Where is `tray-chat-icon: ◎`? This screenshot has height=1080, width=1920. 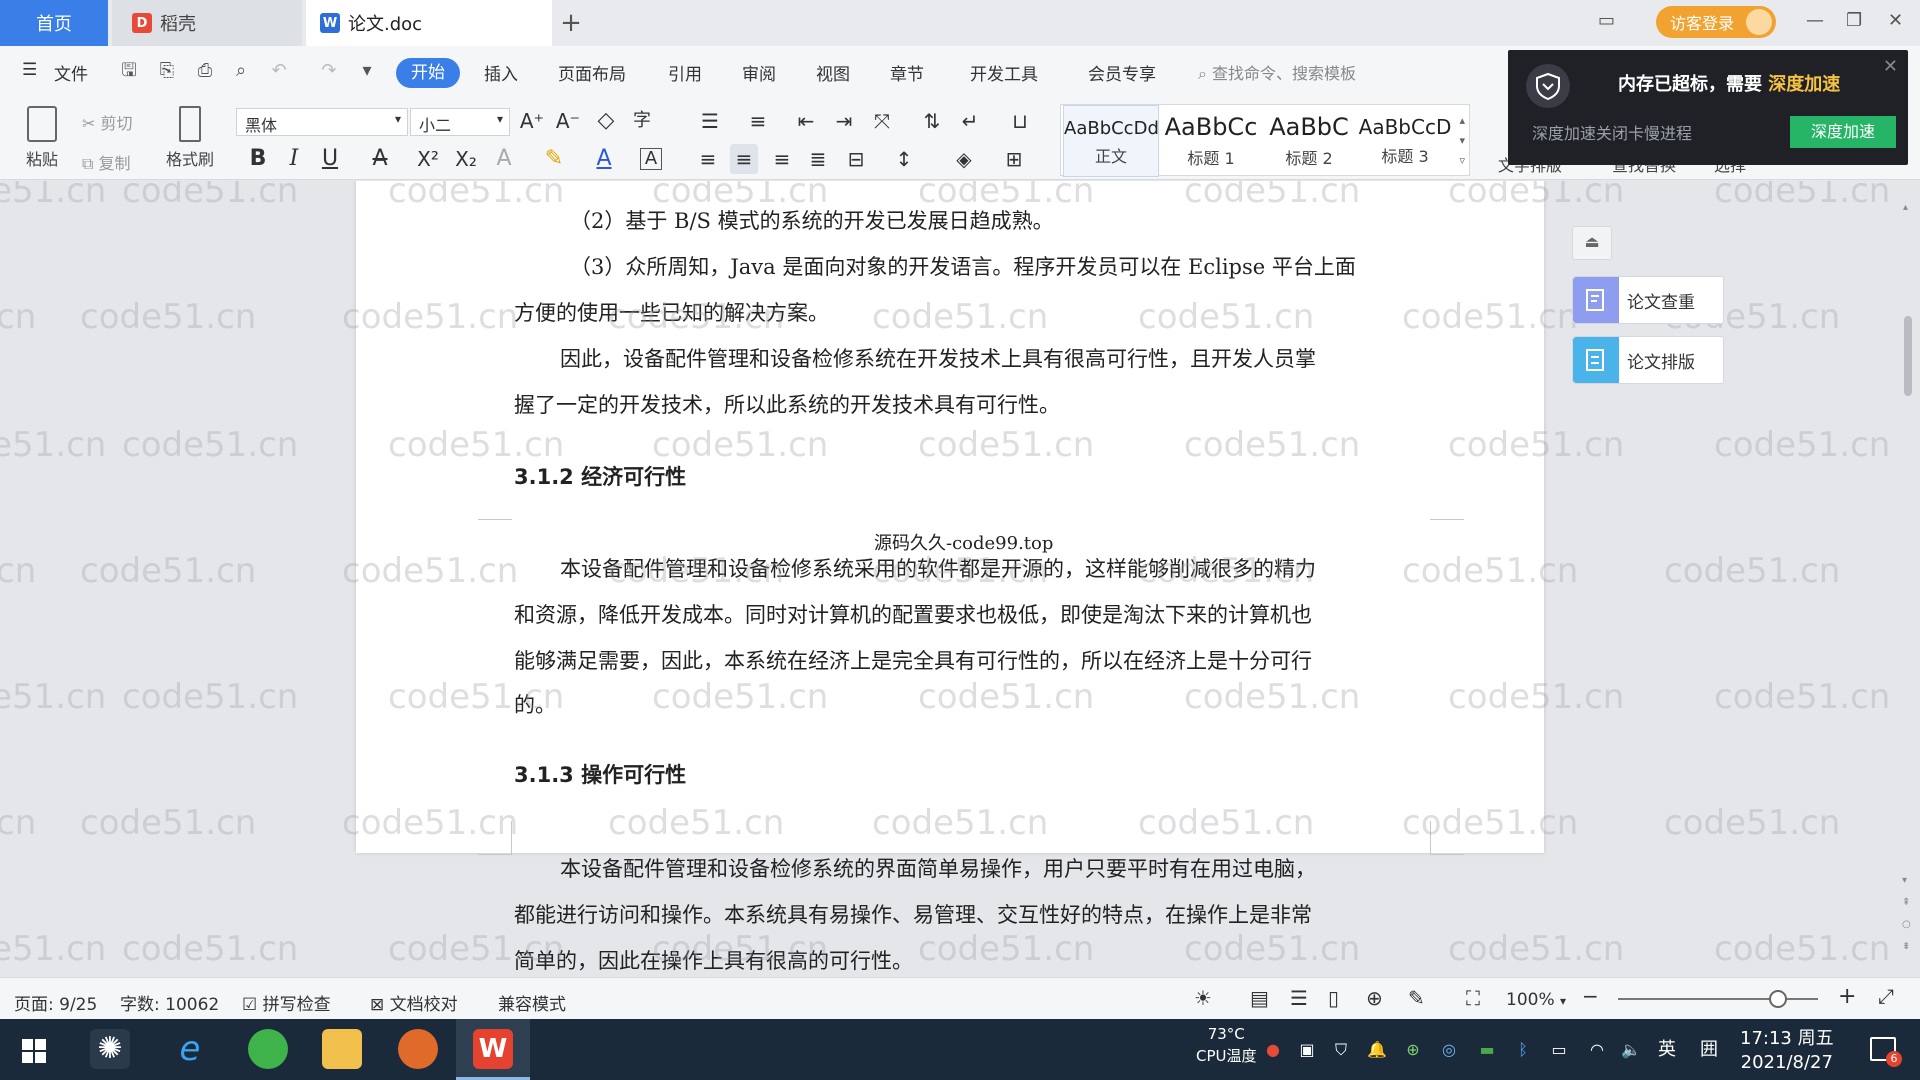
tray-chat-icon: ◎ is located at coordinates (1449, 1050).